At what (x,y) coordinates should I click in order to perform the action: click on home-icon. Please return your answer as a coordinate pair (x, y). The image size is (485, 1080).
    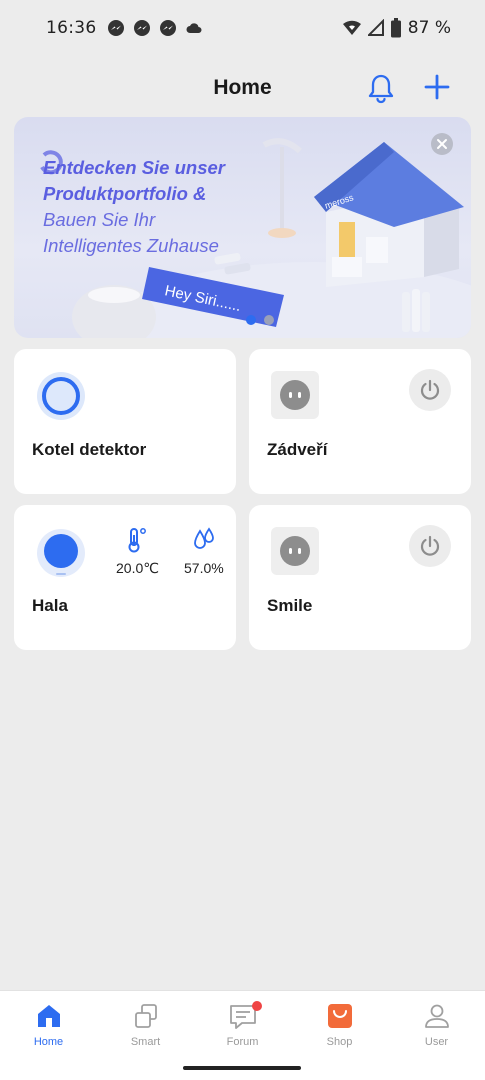
    Looking at the image, I should click on (48, 1016).